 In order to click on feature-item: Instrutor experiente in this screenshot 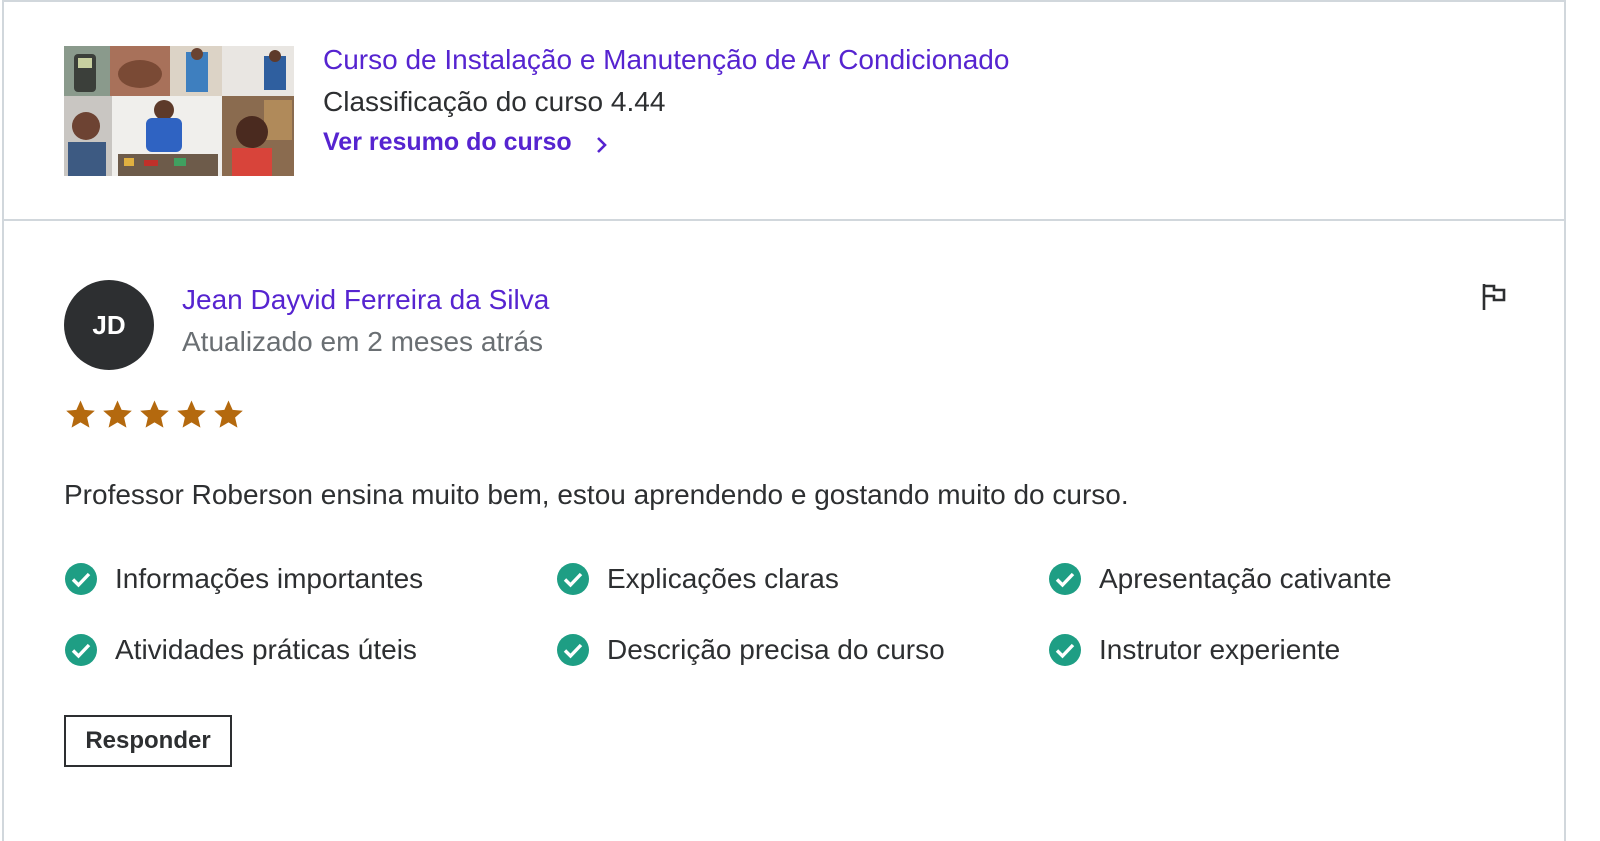, I will do `click(1194, 650)`.